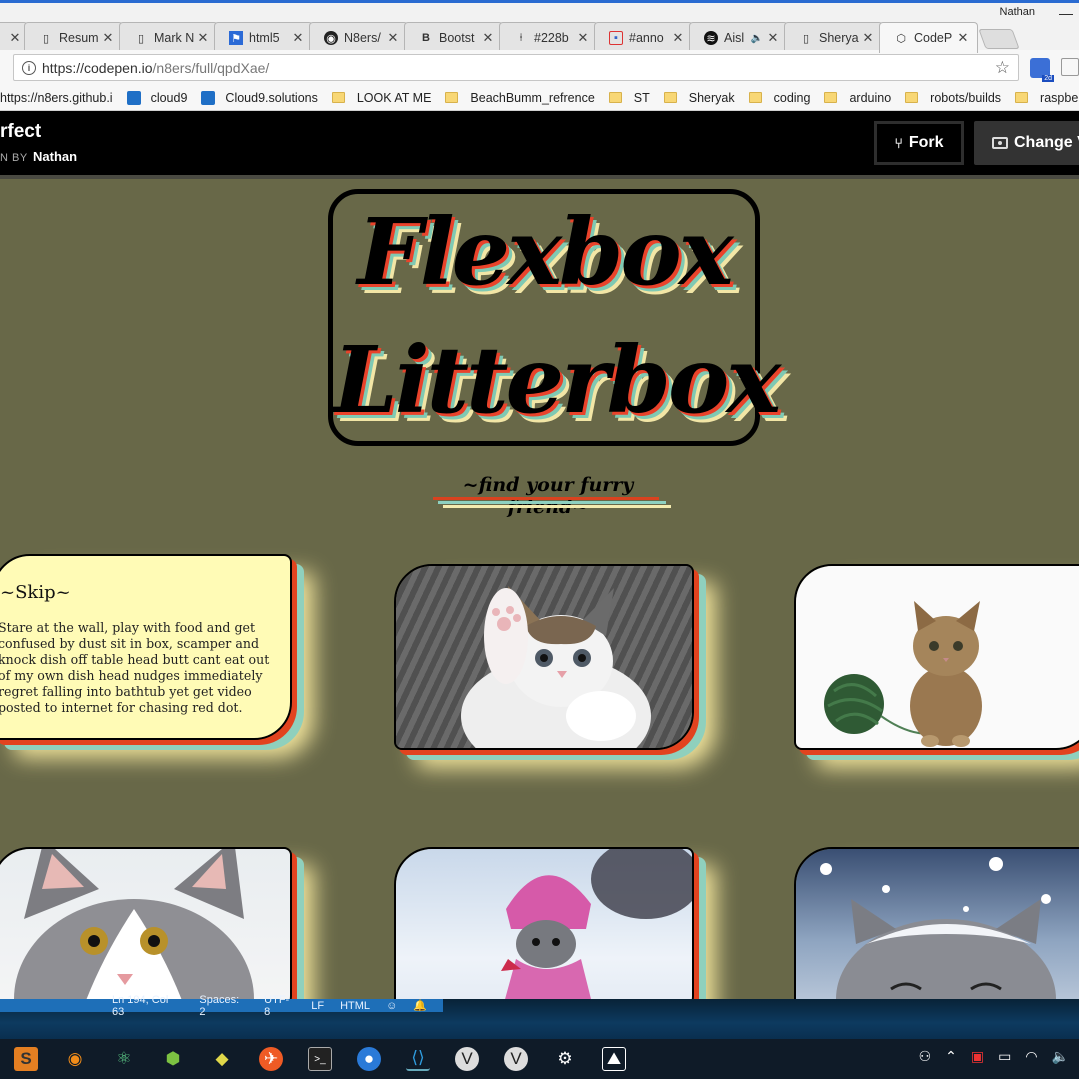 The image size is (1079, 1079). I want to click on tab-resume: ▯ Resum ✕, so click(73, 37).